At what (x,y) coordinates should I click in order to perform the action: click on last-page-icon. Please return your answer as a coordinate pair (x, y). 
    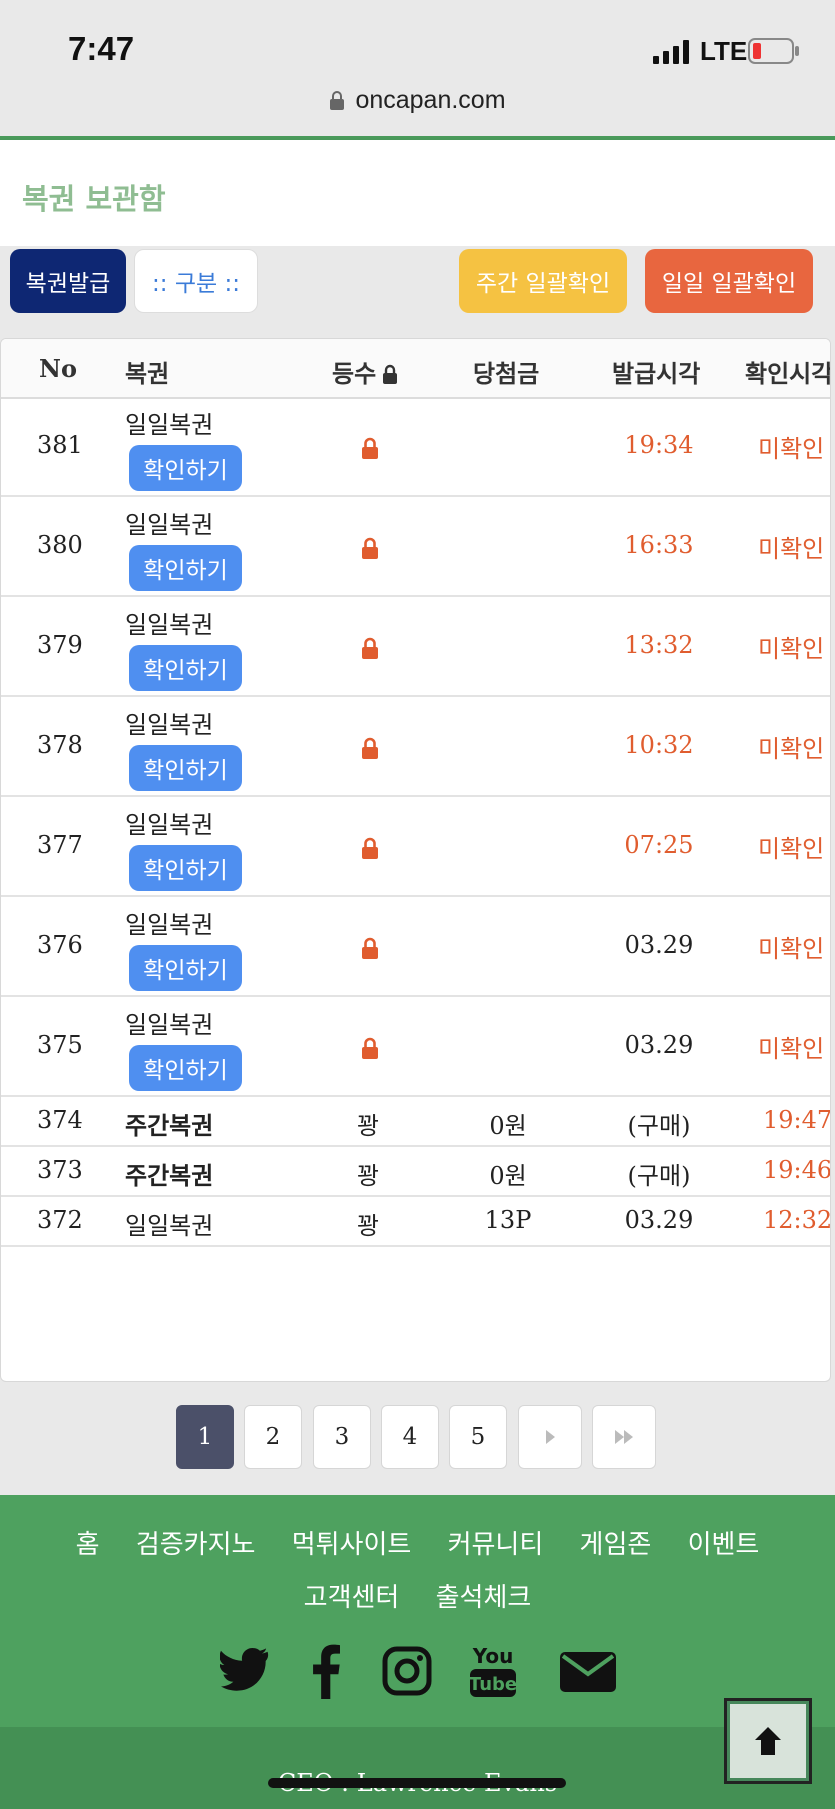
    Looking at the image, I should click on (624, 1437).